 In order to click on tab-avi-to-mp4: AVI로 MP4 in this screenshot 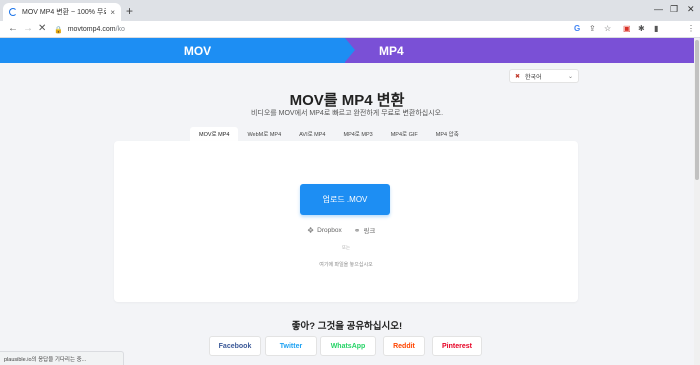, I will do `click(312, 134)`.